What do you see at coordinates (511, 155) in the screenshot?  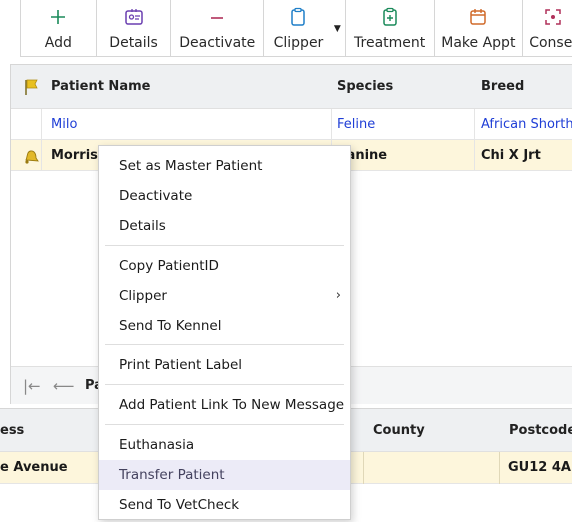 I see `breed-cell: Chi X Jrt` at bounding box center [511, 155].